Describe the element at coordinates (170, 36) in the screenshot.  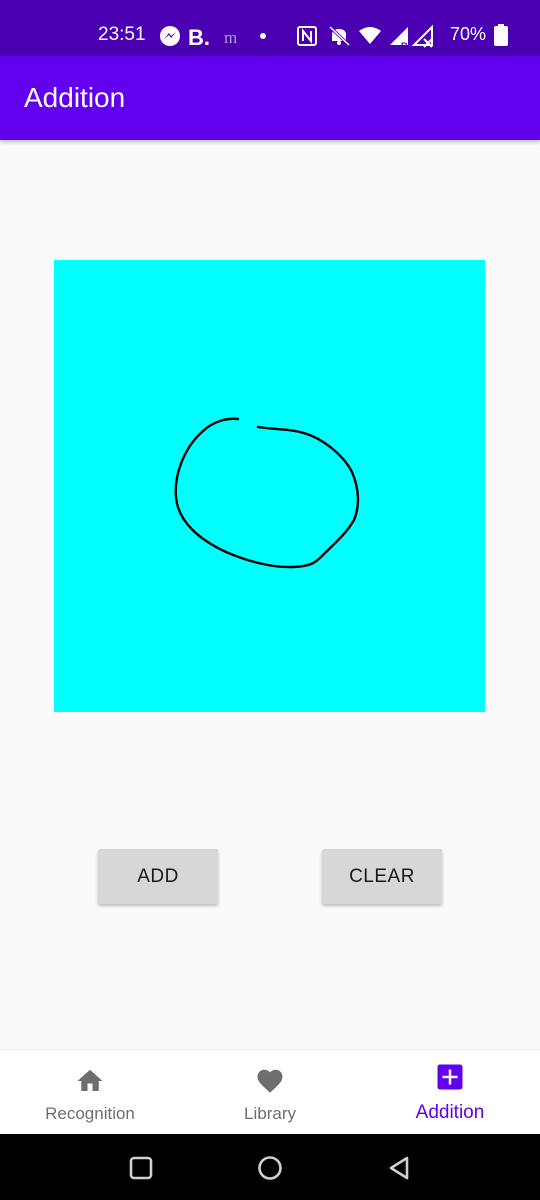
I see `messenger-icon` at that location.